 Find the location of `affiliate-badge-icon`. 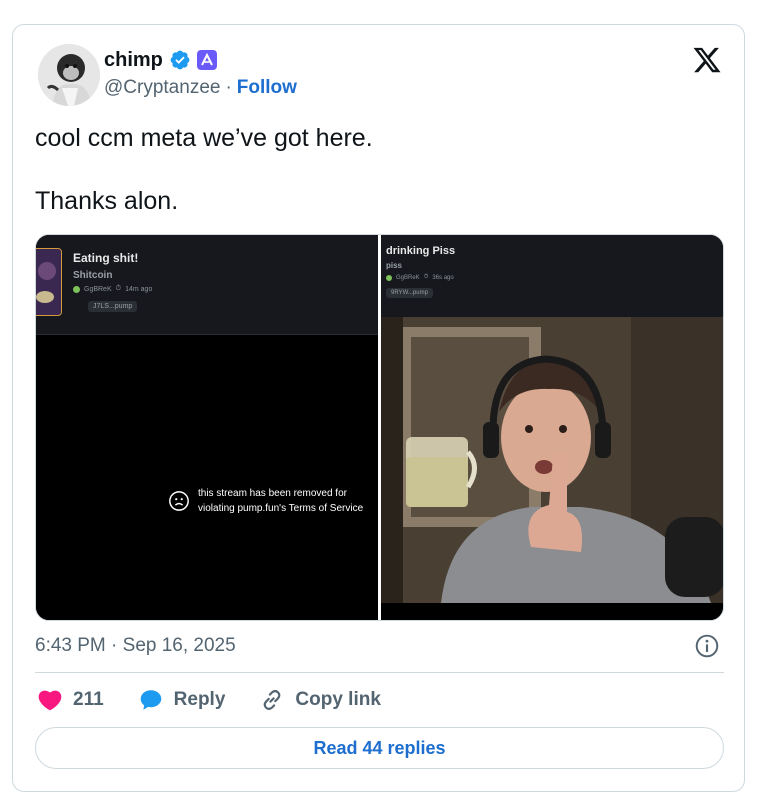

affiliate-badge-icon is located at coordinates (206, 60).